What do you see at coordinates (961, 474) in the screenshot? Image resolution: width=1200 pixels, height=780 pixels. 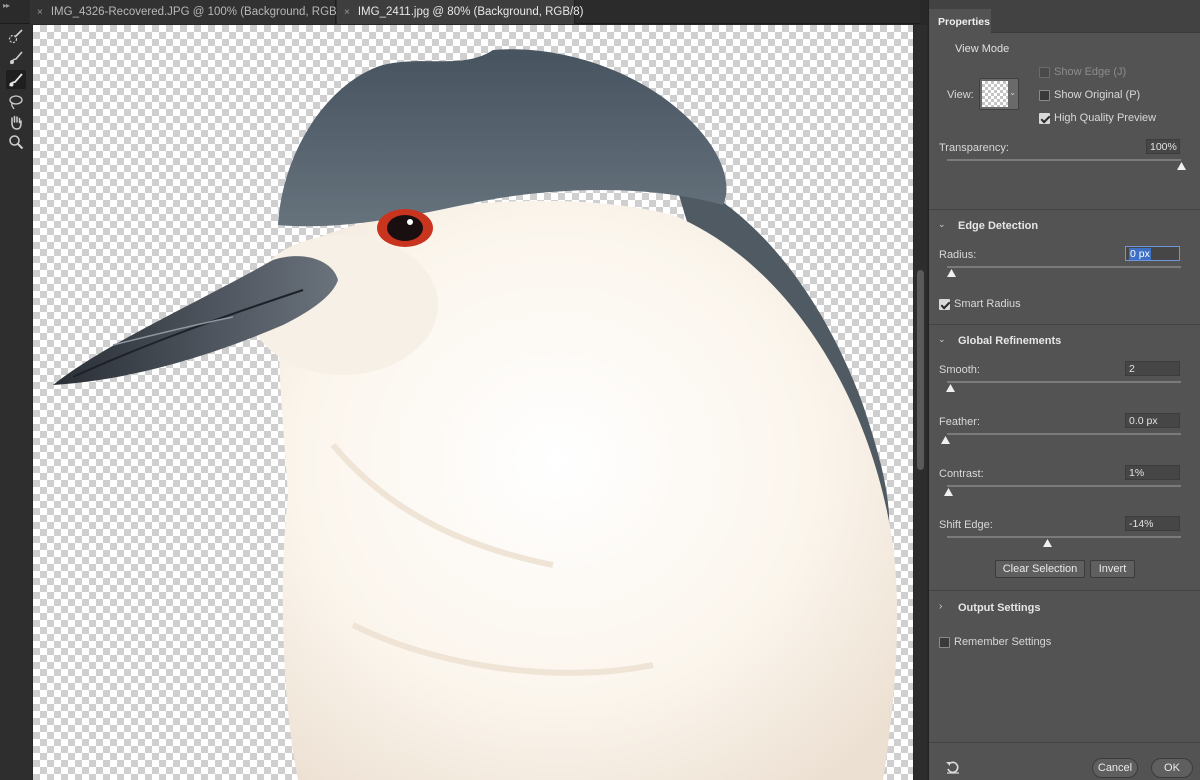 I see `contrast-label: Contrast:` at bounding box center [961, 474].